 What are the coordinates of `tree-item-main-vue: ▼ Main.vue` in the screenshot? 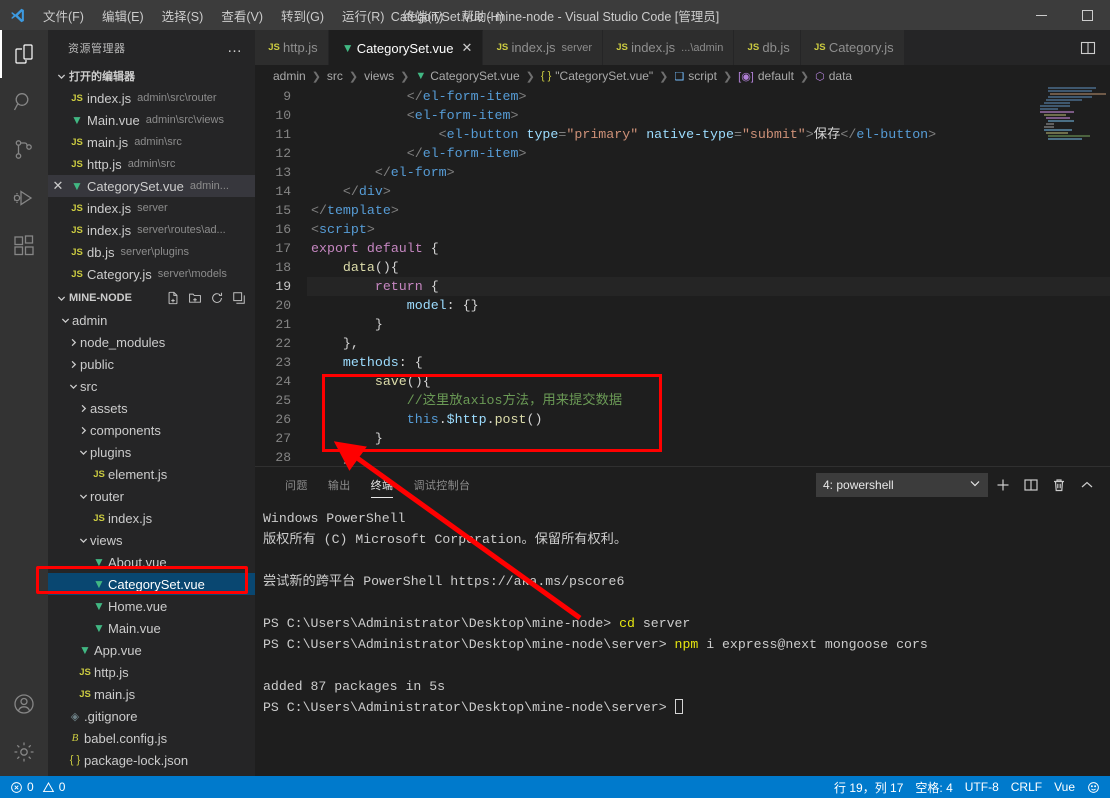 It's located at (151, 628).